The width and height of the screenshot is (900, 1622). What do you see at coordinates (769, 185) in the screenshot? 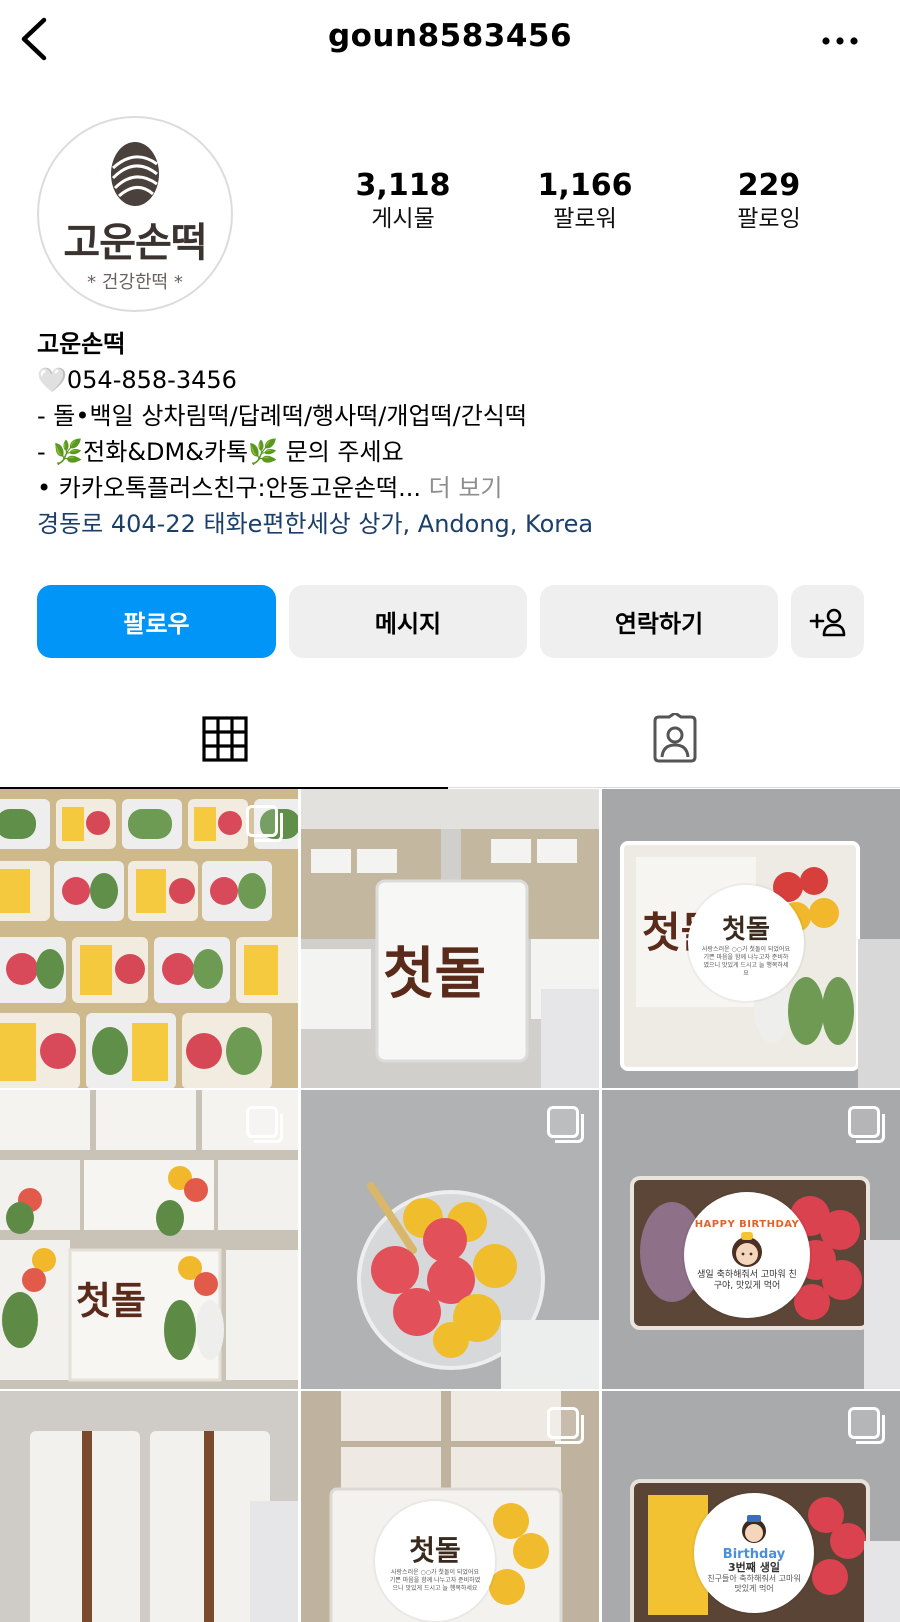
I see `stat-following-count: 229` at bounding box center [769, 185].